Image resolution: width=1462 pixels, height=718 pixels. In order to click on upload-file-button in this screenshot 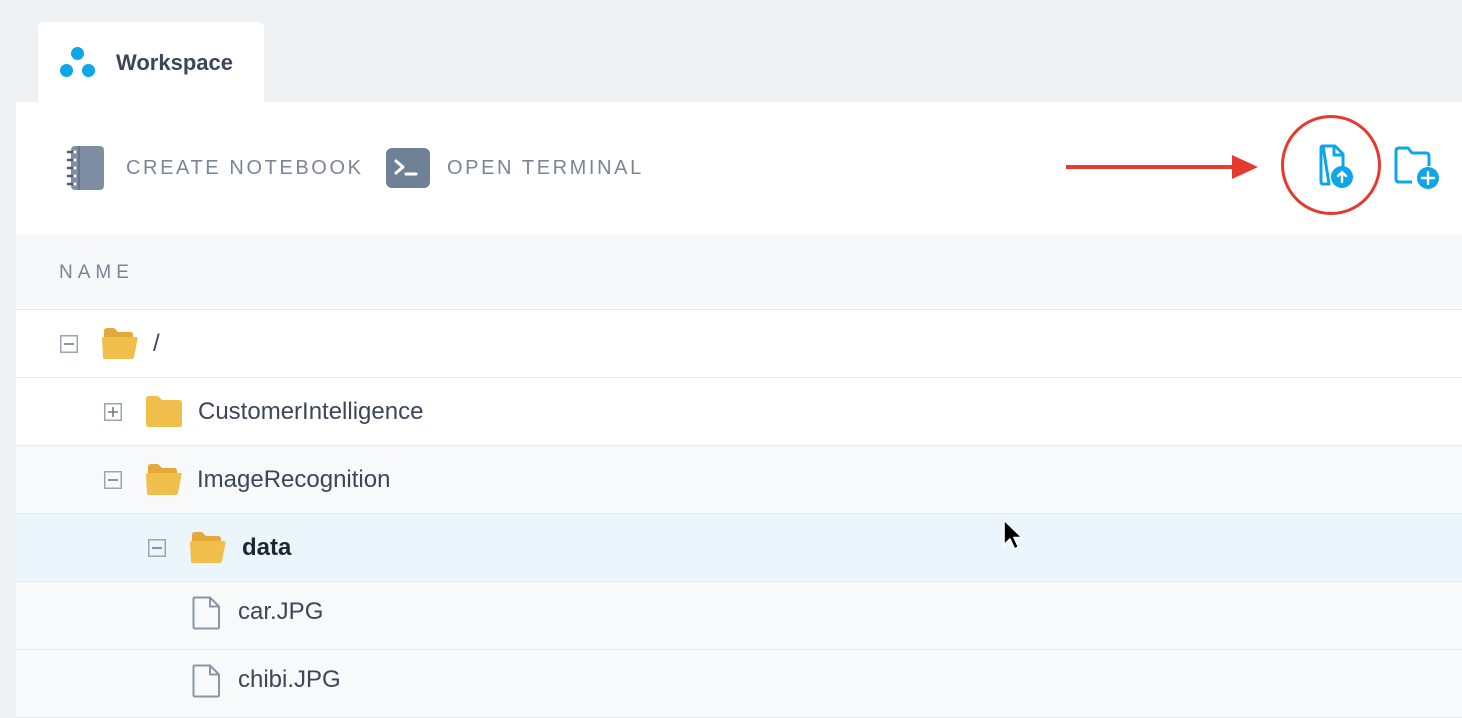, I will do `click(1336, 169)`.